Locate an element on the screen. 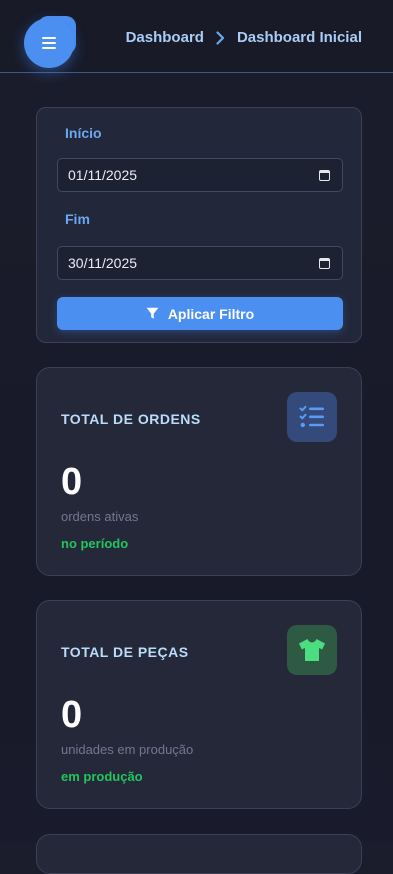  breadcrumb: Dashboard Dashboard Inicial is located at coordinates (244, 37).